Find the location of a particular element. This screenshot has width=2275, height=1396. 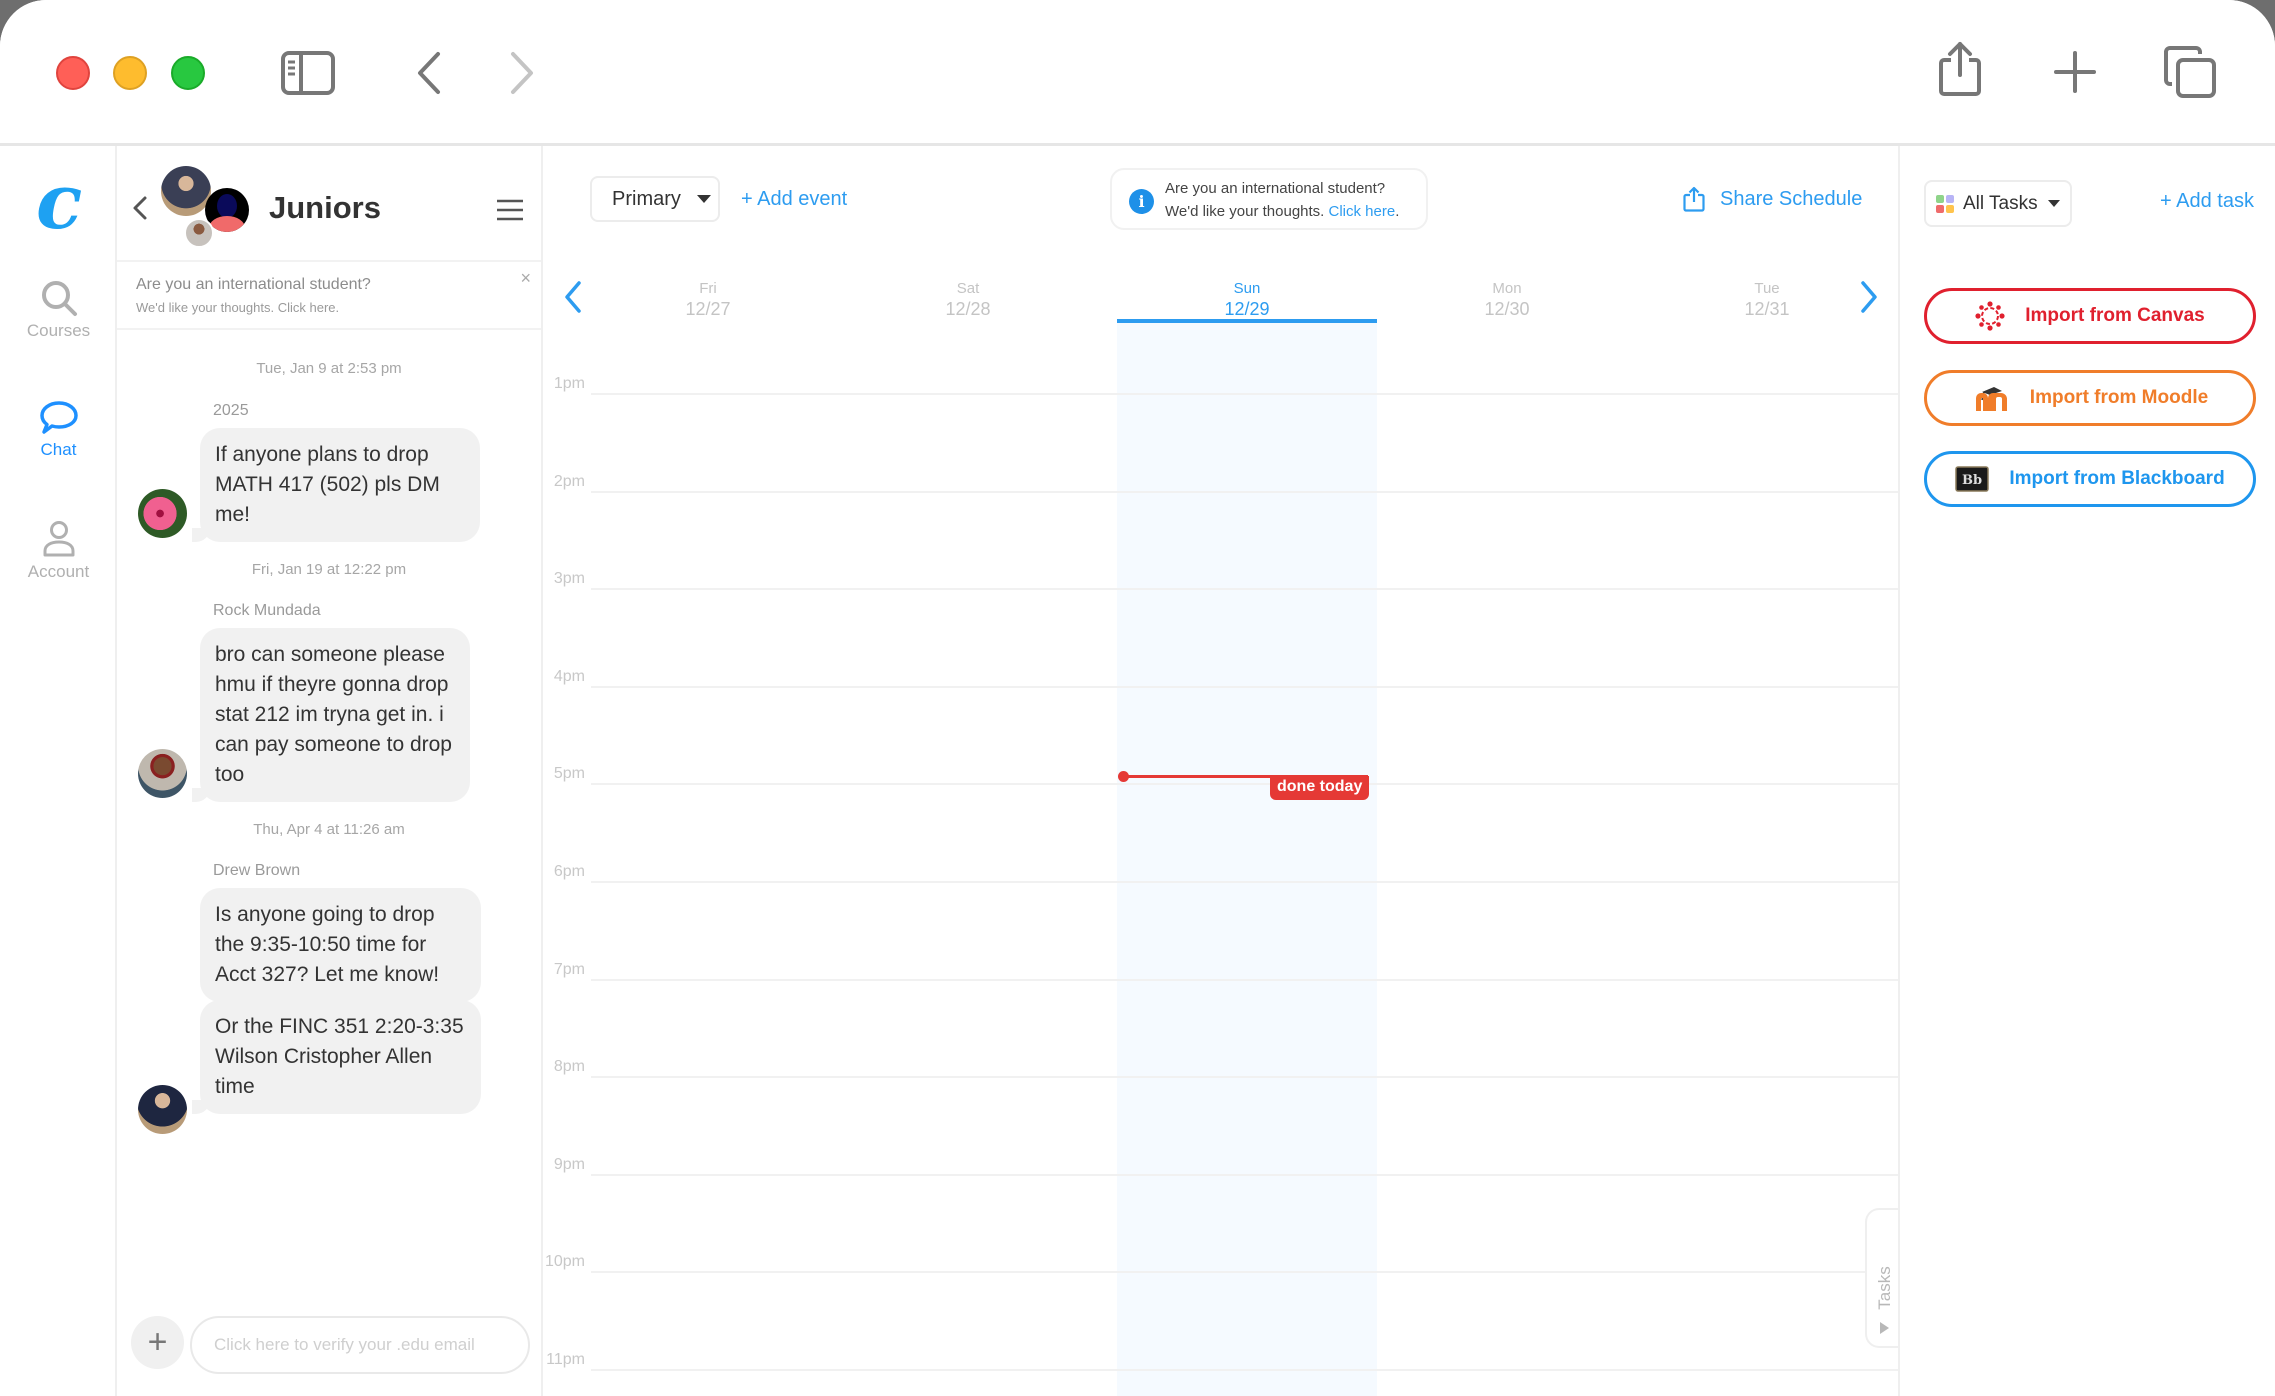

done-today-badge: done today is located at coordinates (1320, 788).